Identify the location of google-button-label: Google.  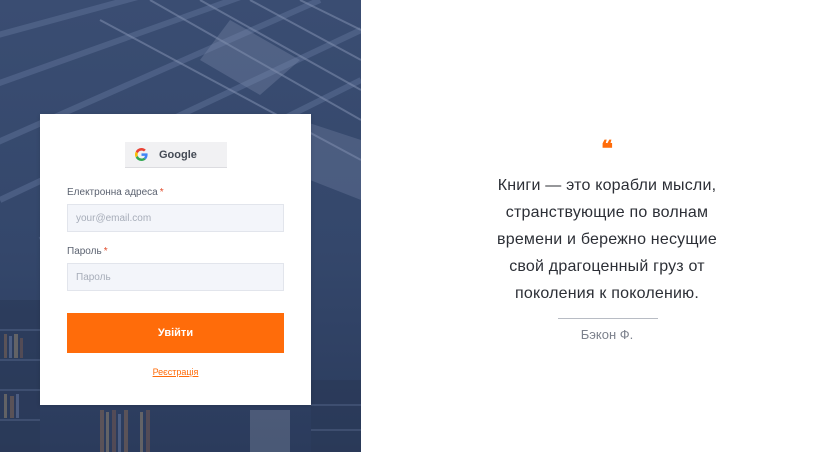
(178, 154).